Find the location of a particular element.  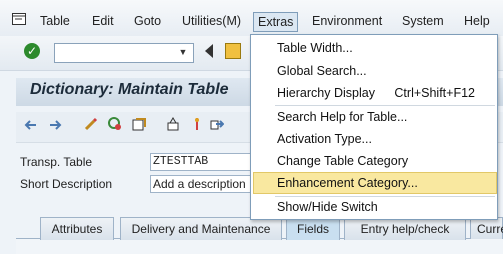

menu-goto: Goto is located at coordinates (147, 21).